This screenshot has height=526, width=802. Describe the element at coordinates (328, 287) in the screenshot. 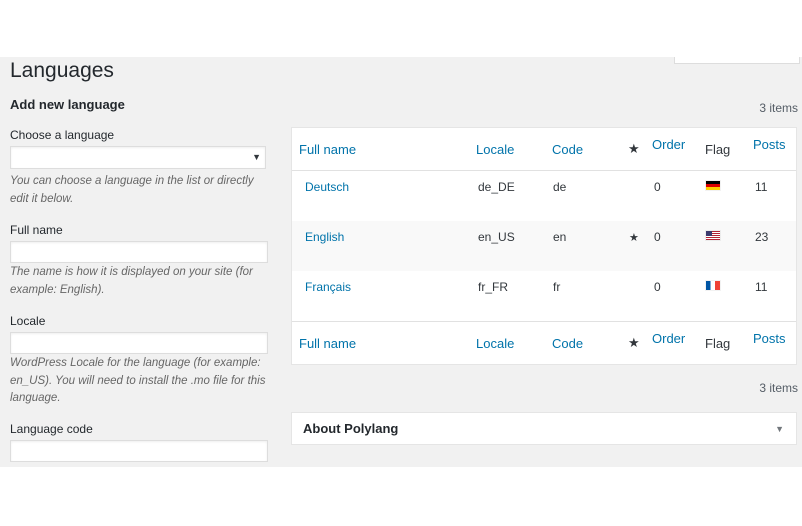

I see `language-name-link: Français` at that location.